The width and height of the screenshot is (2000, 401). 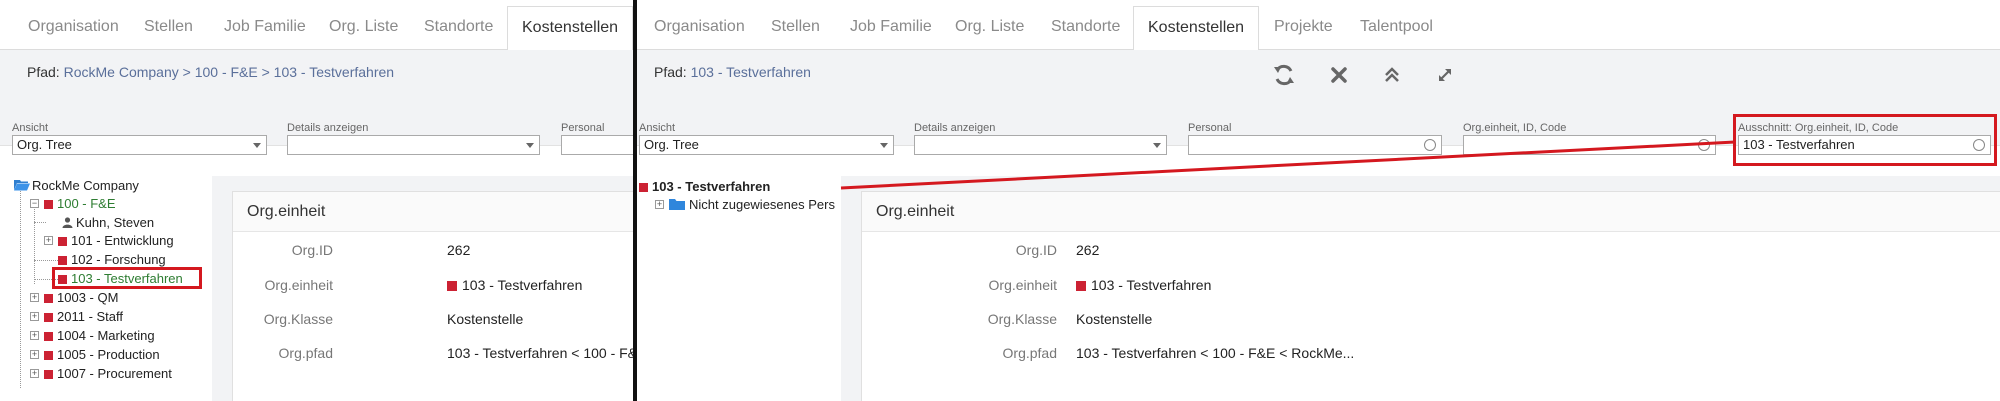 What do you see at coordinates (751, 72) in the screenshot?
I see `path-value: 103 - Testverfahren` at bounding box center [751, 72].